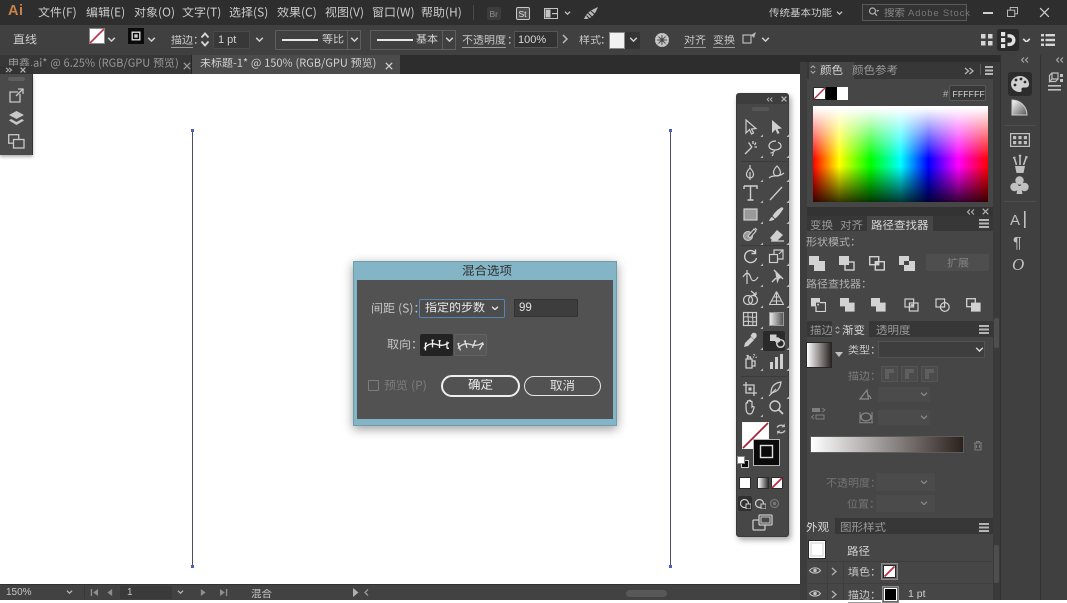 This screenshot has height=603, width=1067. What do you see at coordinates (1015, 220) in the screenshot?
I see `svg-text: A` at bounding box center [1015, 220].